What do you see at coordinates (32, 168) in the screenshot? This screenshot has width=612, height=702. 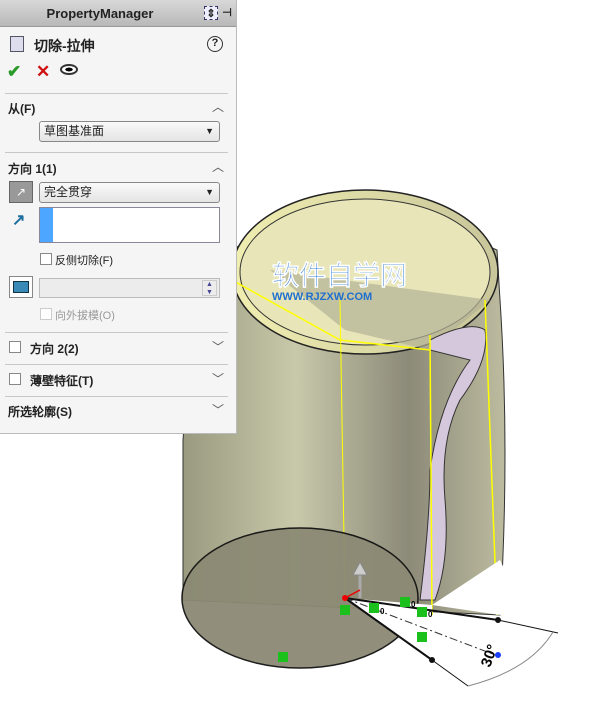 I see `direction1-section-header: 方向 1(1)` at bounding box center [32, 168].